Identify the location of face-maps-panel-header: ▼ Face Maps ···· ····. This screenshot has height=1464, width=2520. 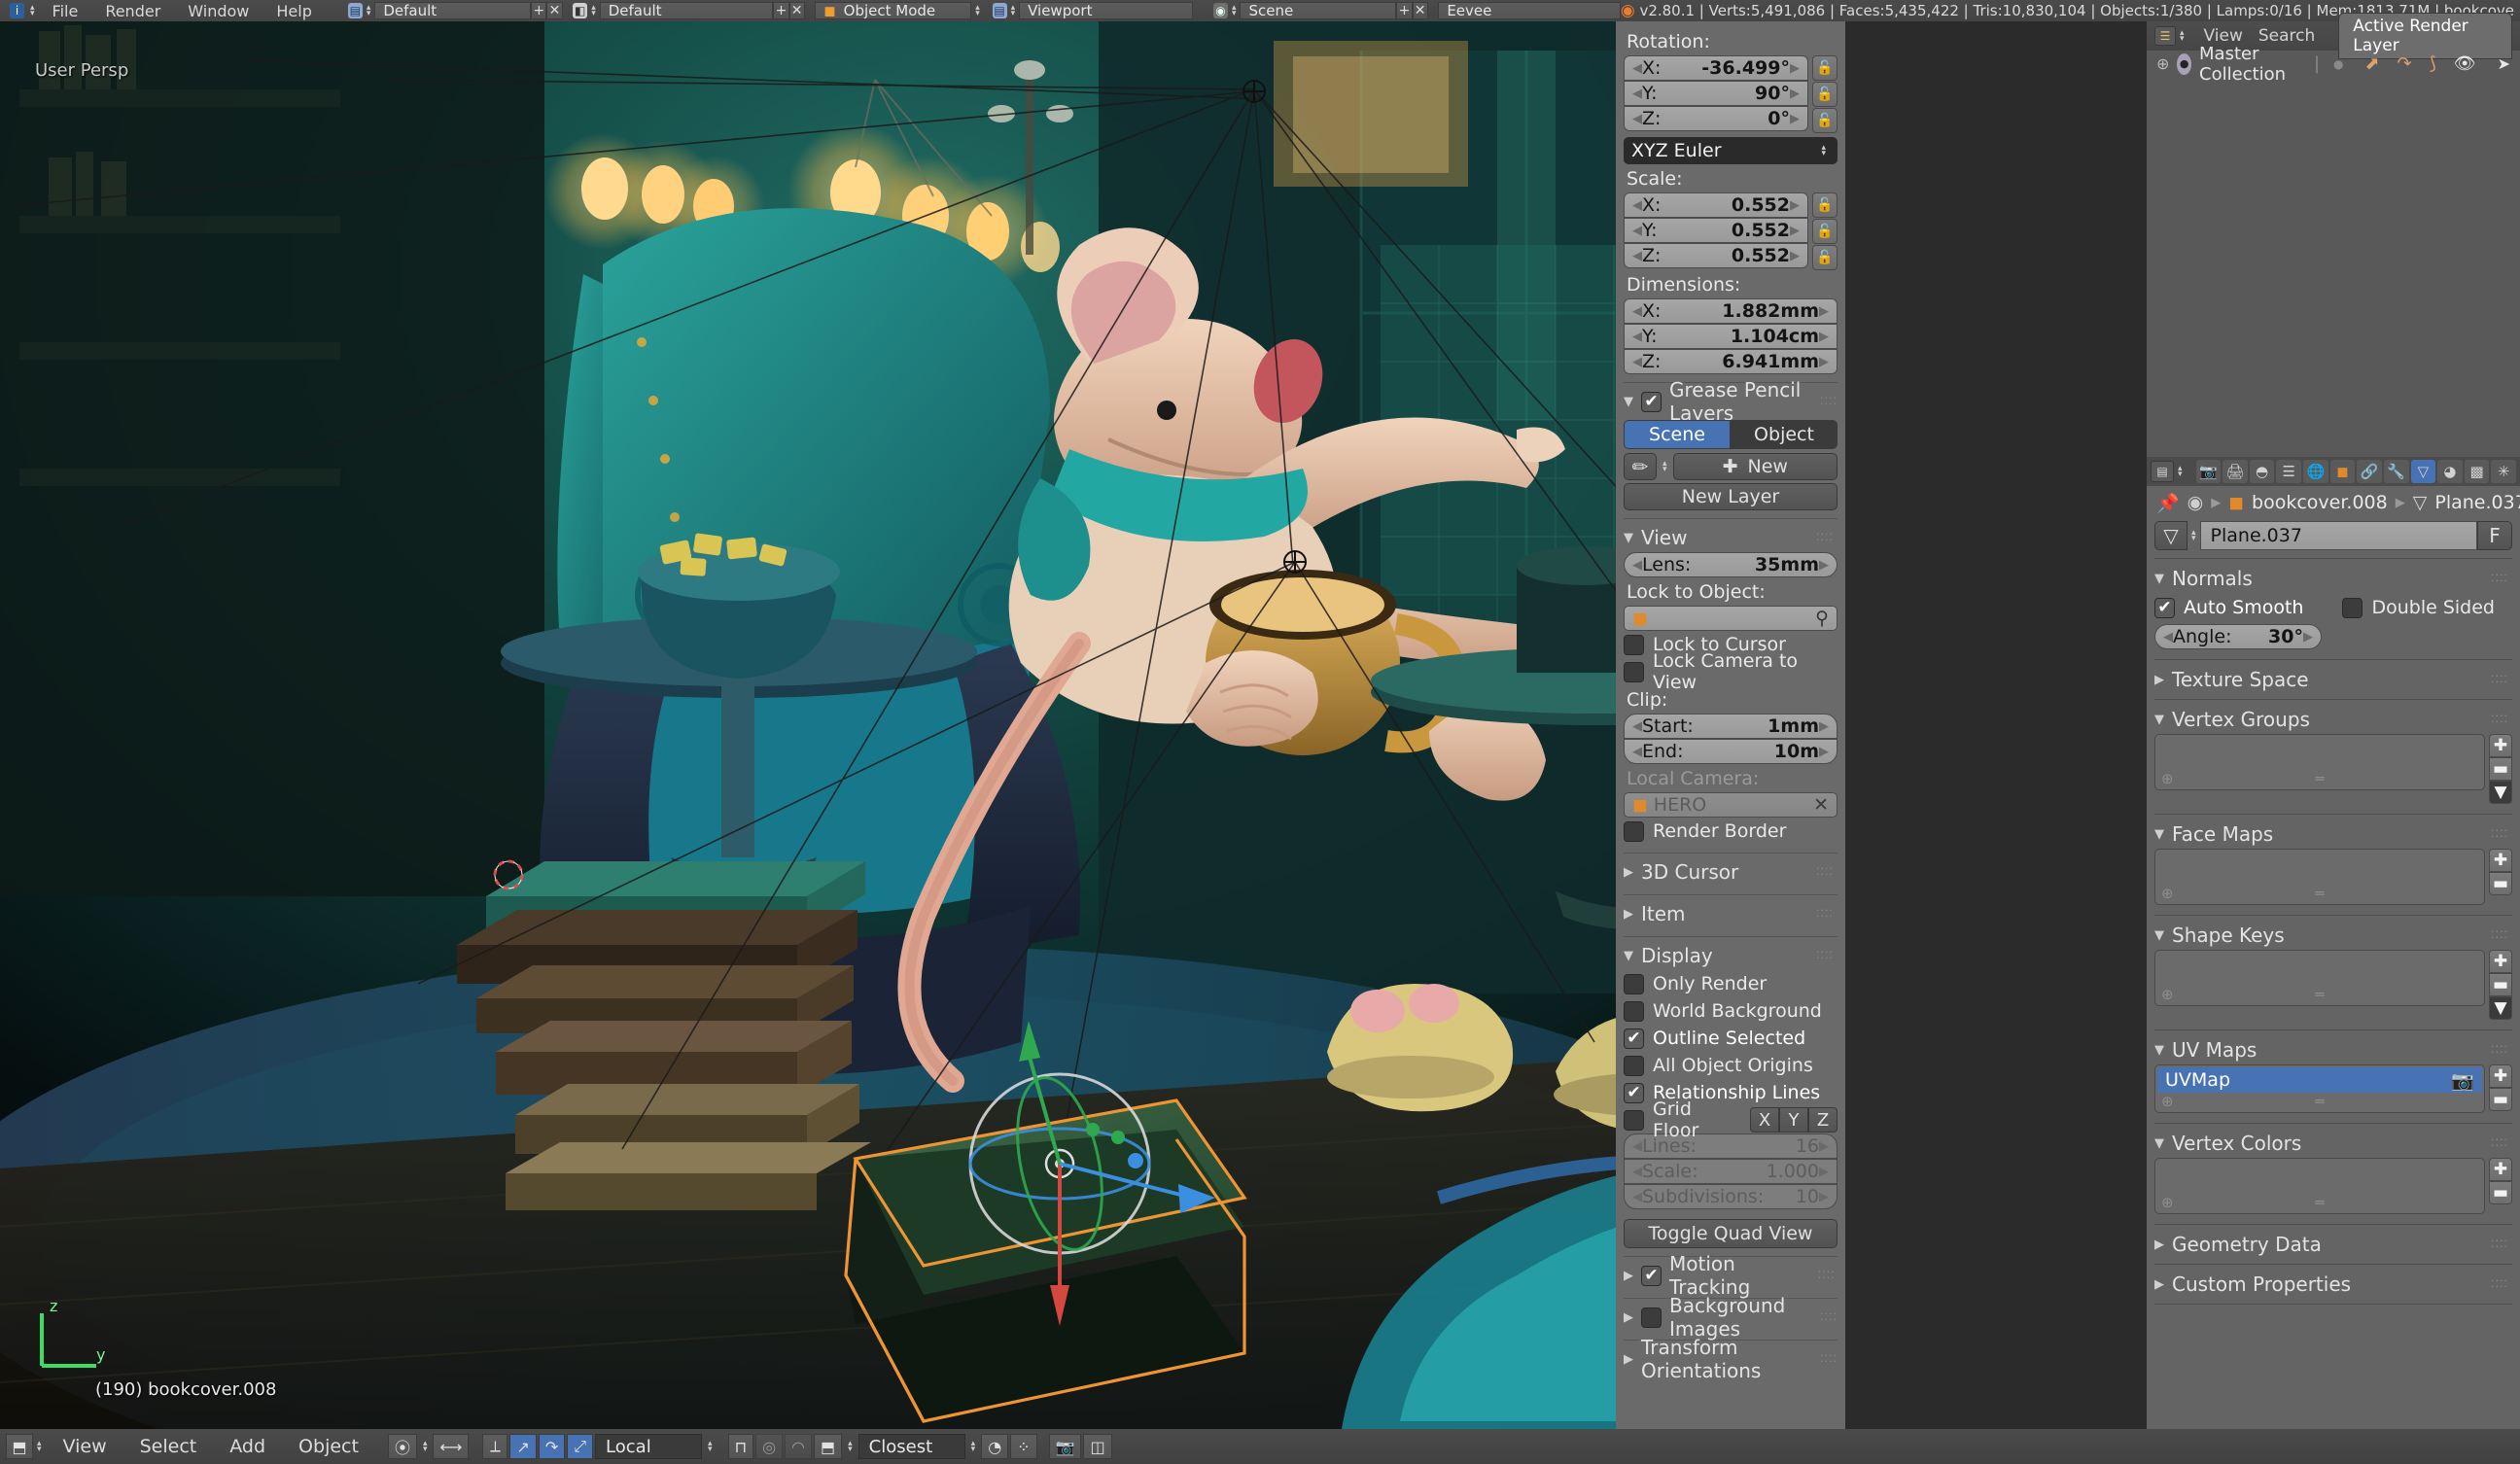
(2333, 834).